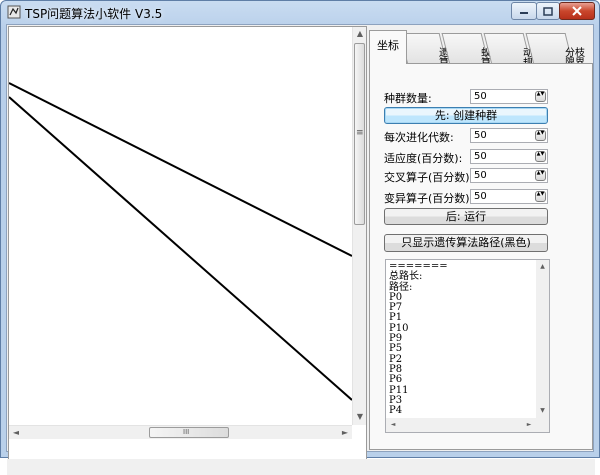 The width and height of the screenshot is (600, 475). What do you see at coordinates (542, 339) in the screenshot?
I see `output-vertical-scrollbar: ▲ ▼` at bounding box center [542, 339].